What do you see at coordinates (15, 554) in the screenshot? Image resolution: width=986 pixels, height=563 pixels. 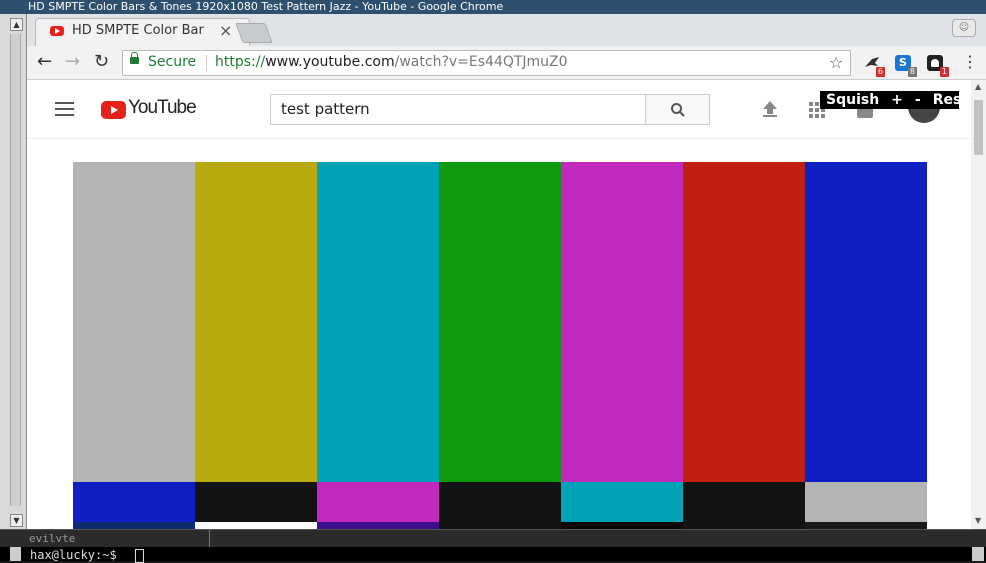 I see `terminal-left-scroll-icon` at bounding box center [15, 554].